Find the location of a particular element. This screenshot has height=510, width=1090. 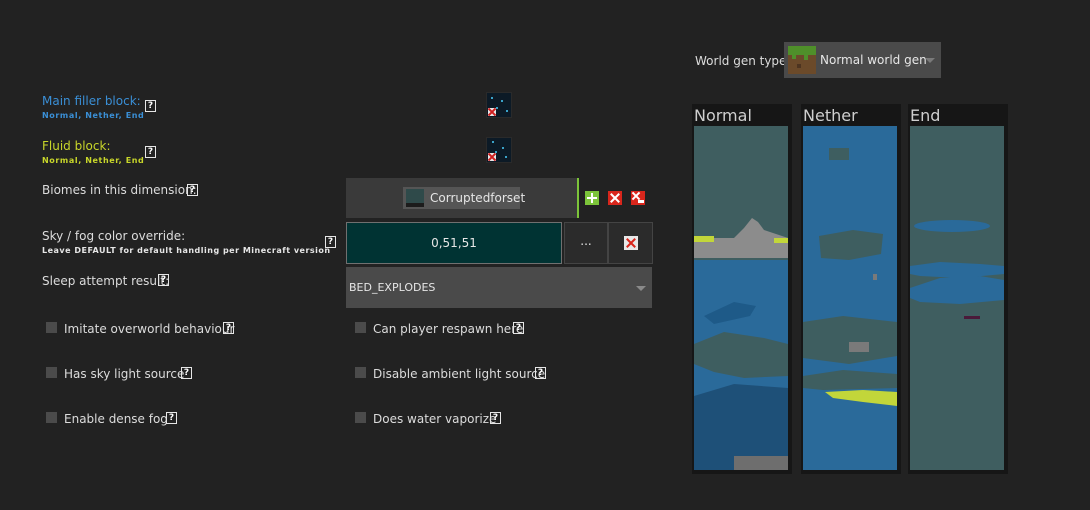

disable-ambient-label: Disable ambient light source is located at coordinates (459, 374).